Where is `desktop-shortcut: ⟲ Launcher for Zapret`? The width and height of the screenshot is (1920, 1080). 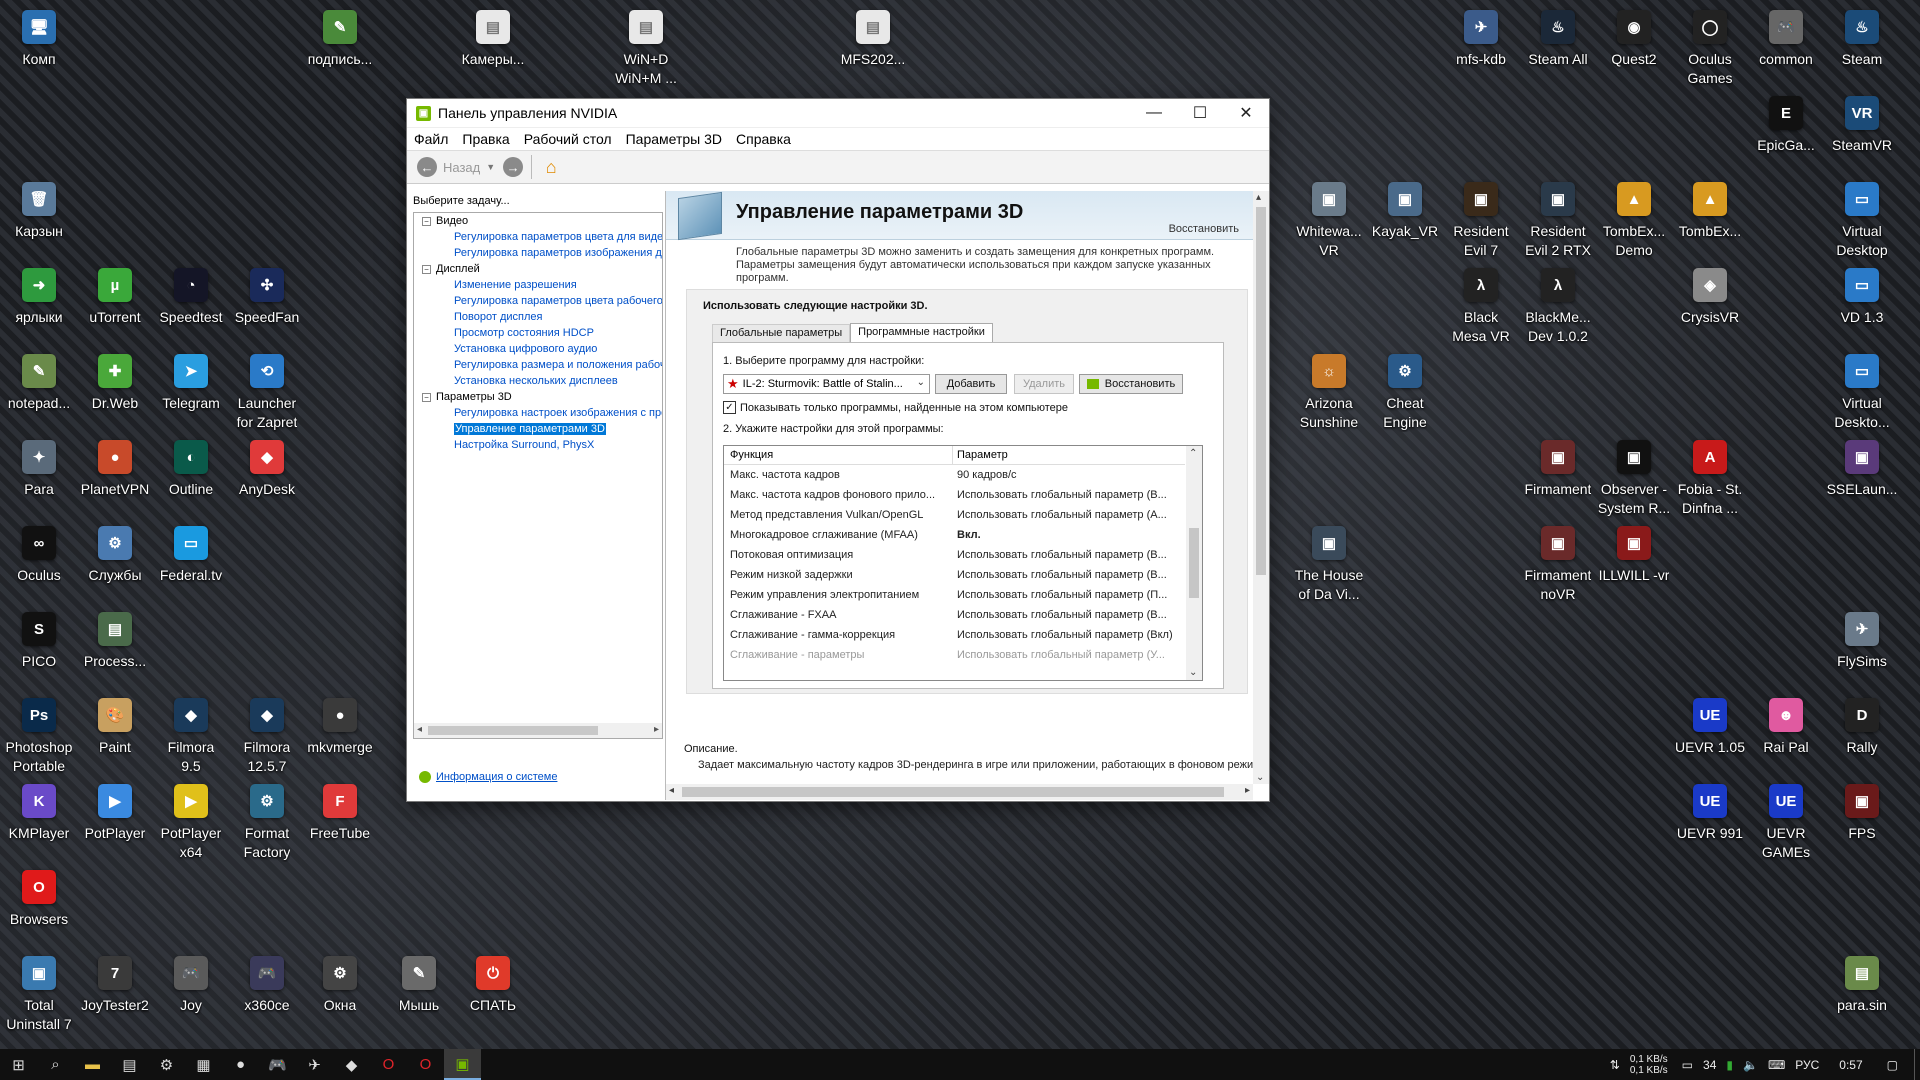
desktop-shortcut: ⟲ Launcher for Zapret is located at coordinates (267, 393).